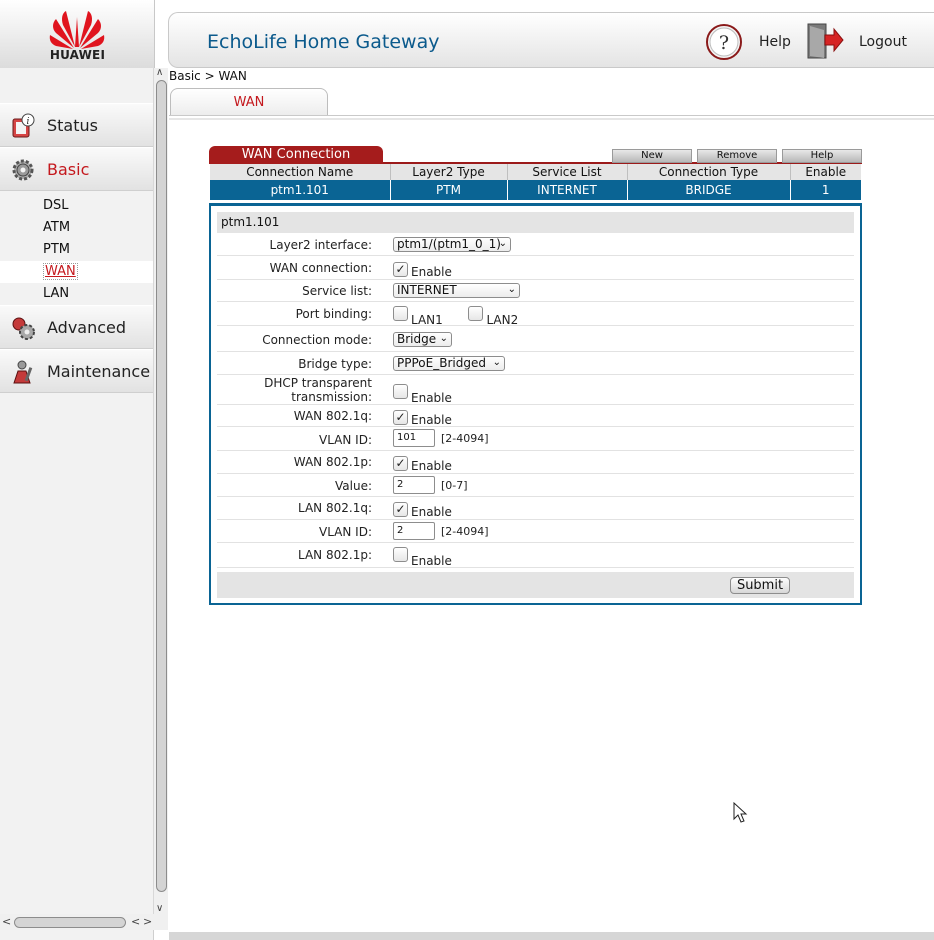  I want to click on sidebar-subitem-wan-label: WAN, so click(60, 271).